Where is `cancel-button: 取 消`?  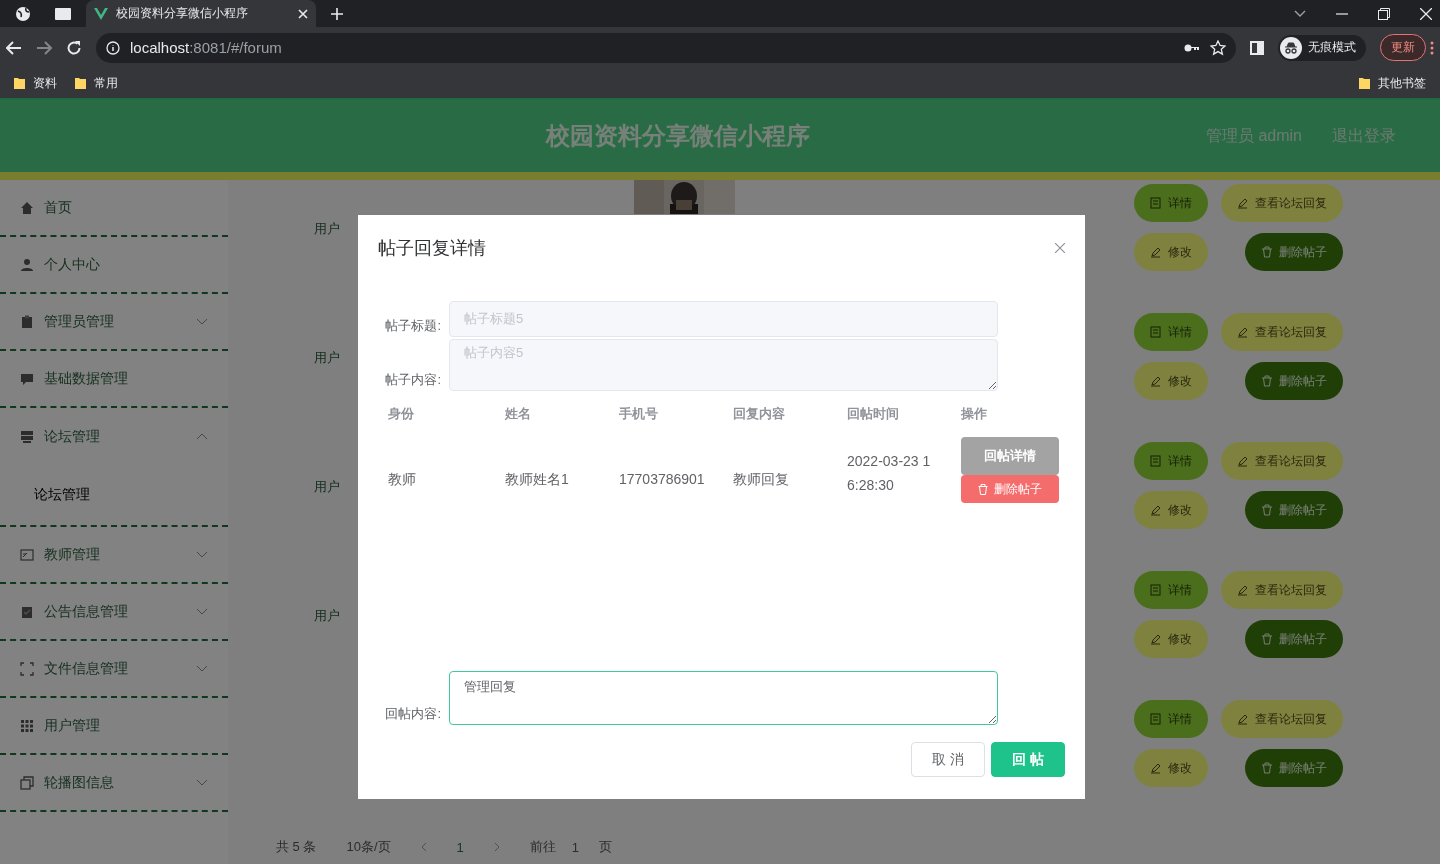 cancel-button: 取 消 is located at coordinates (948, 759).